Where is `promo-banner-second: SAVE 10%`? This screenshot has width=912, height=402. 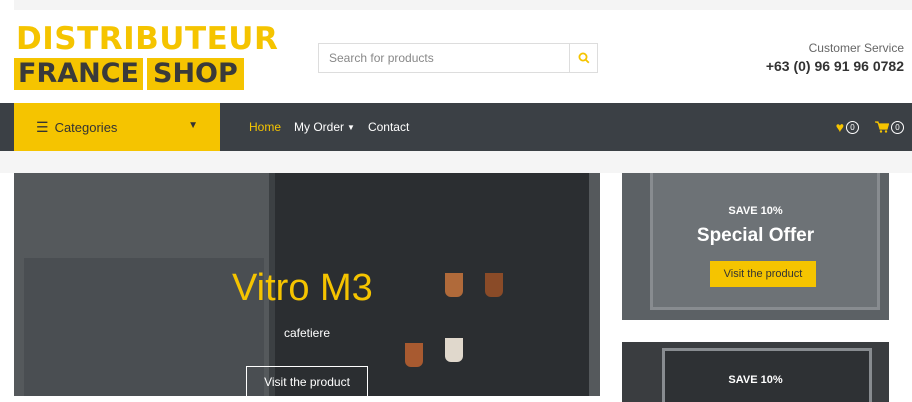 promo-banner-second: SAVE 10% is located at coordinates (755, 372).